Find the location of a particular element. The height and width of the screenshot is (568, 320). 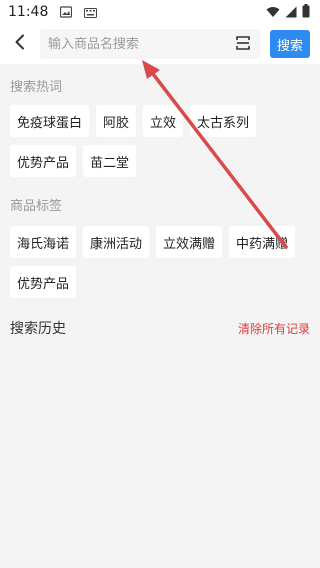

scan-button is located at coordinates (243, 44).